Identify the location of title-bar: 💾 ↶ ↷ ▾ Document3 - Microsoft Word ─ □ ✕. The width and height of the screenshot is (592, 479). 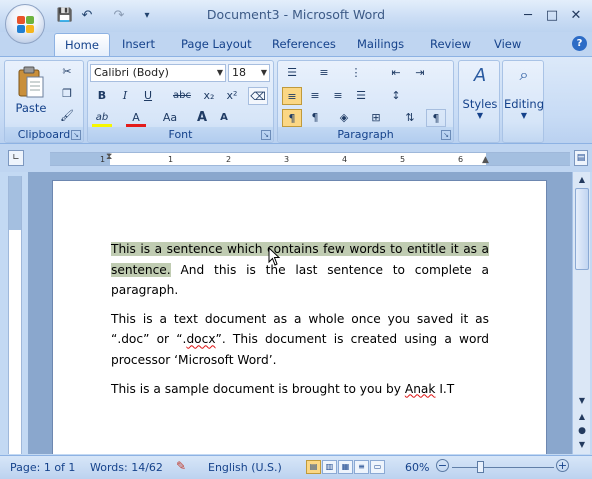
(296, 16).